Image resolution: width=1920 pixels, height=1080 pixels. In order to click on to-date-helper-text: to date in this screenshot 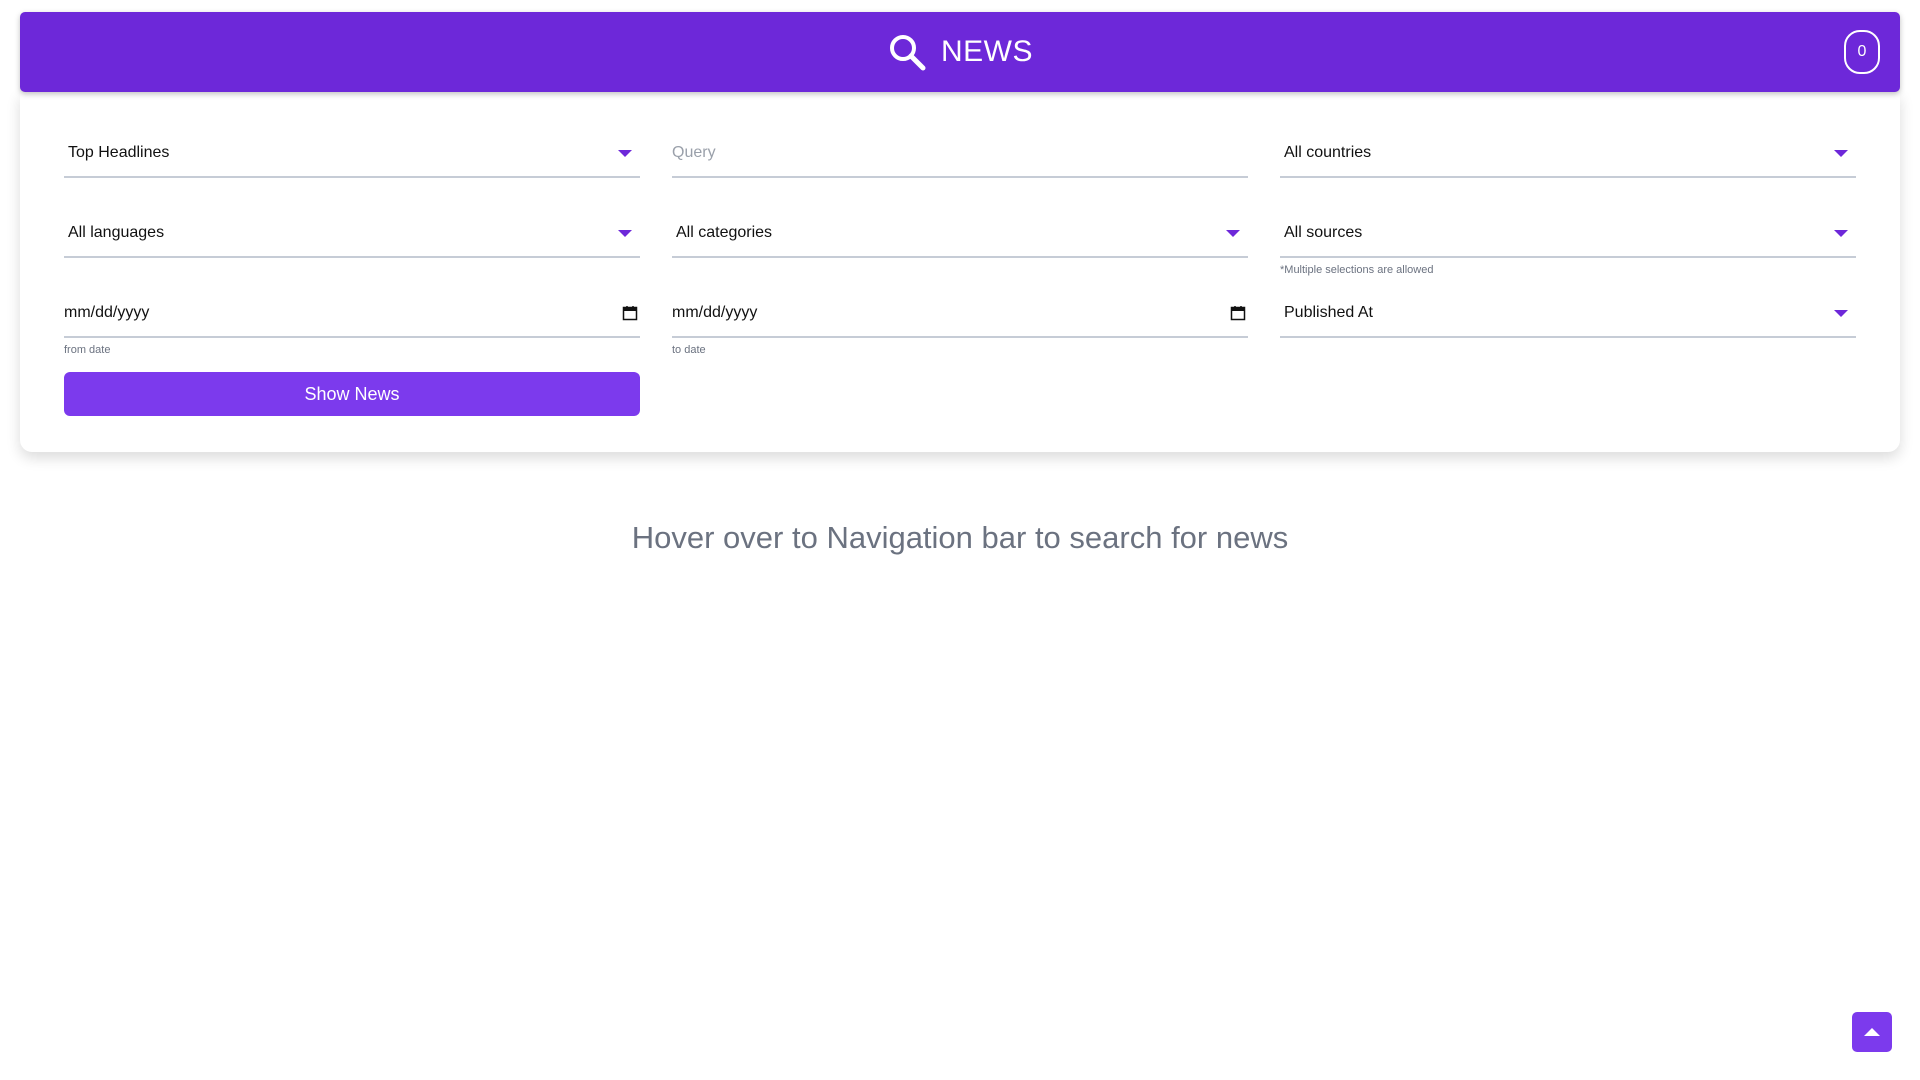, I will do `click(689, 350)`.